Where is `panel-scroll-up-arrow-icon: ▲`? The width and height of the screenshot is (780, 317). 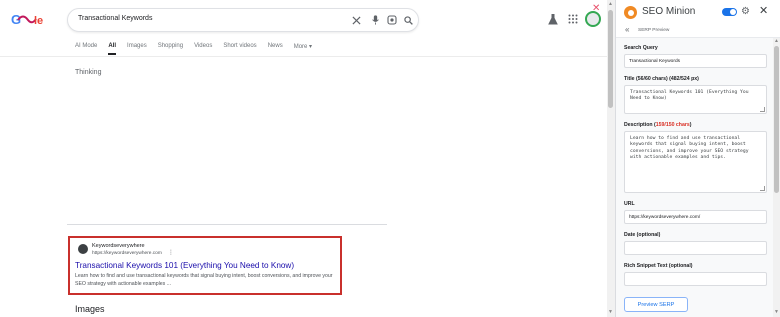 panel-scroll-up-arrow-icon: ▲ is located at coordinates (776, 41).